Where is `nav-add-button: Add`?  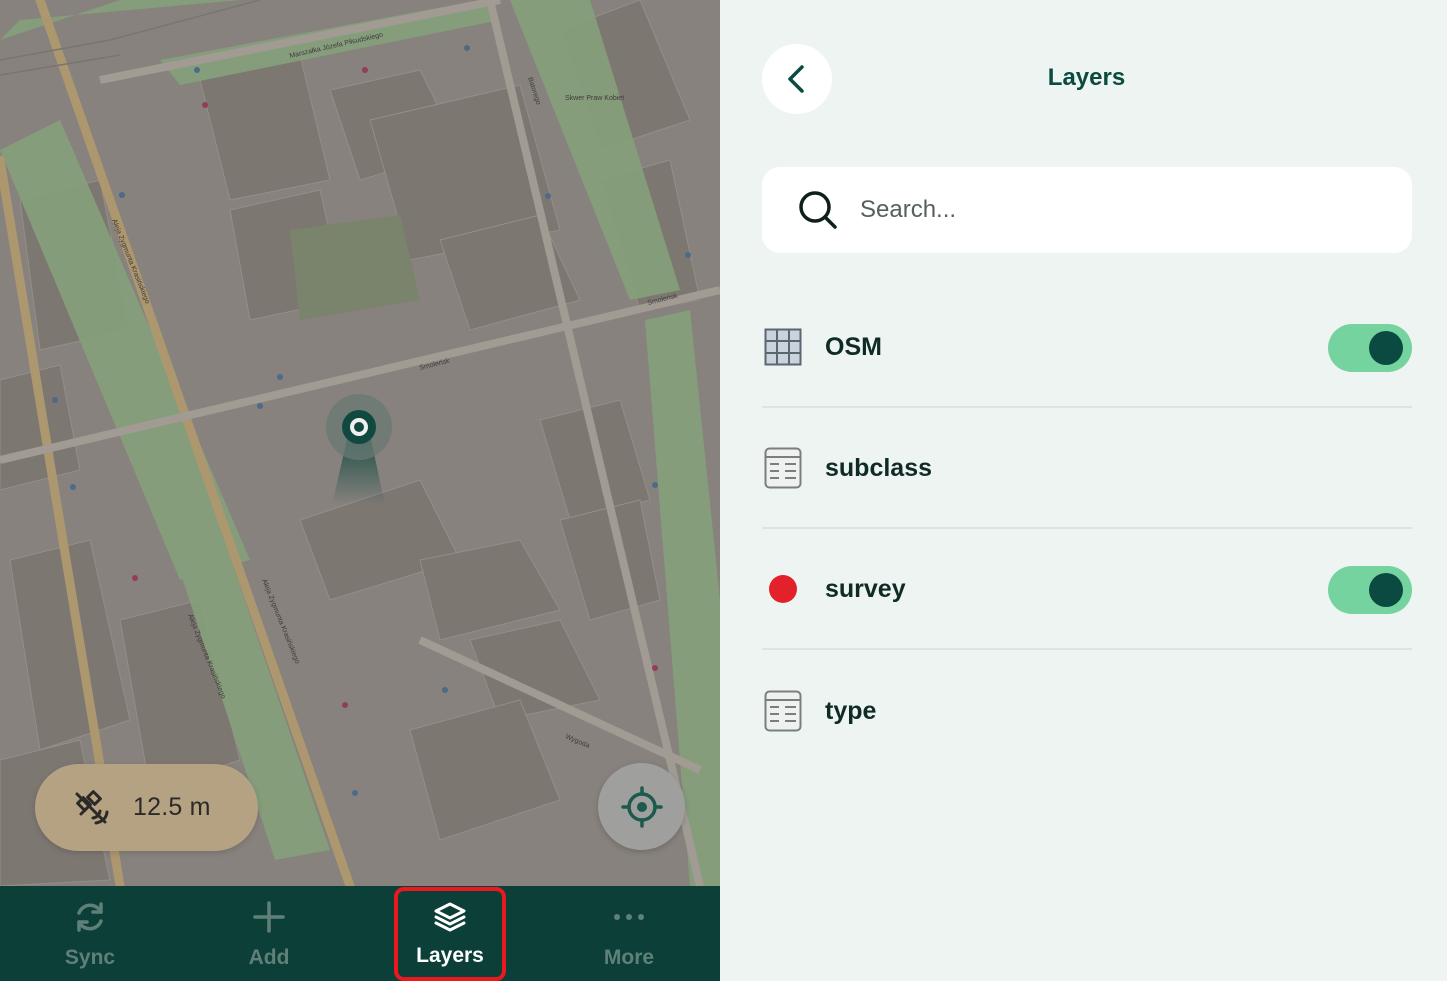
nav-add-button: Add is located at coordinates (269, 933).